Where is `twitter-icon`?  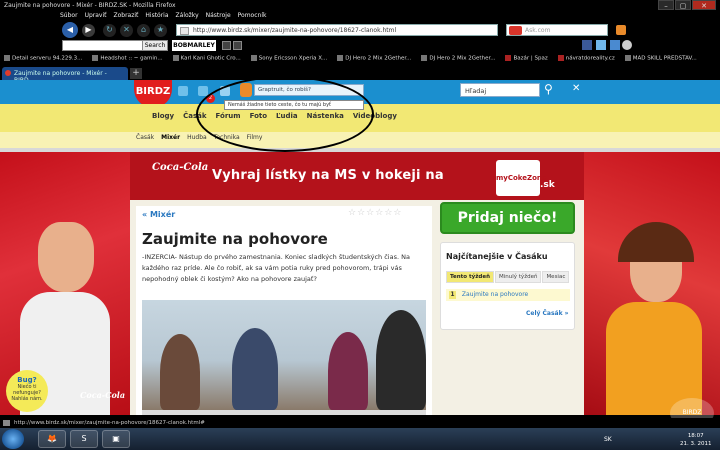
twitter-icon is located at coordinates (601, 45).